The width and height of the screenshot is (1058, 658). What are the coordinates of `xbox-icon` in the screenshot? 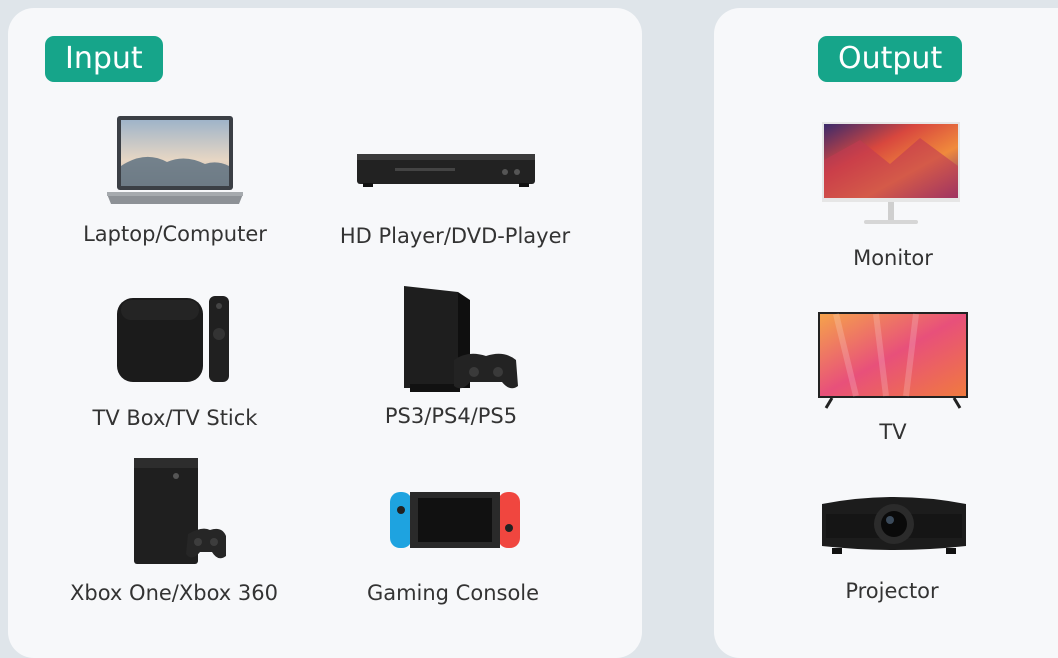 It's located at (180, 511).